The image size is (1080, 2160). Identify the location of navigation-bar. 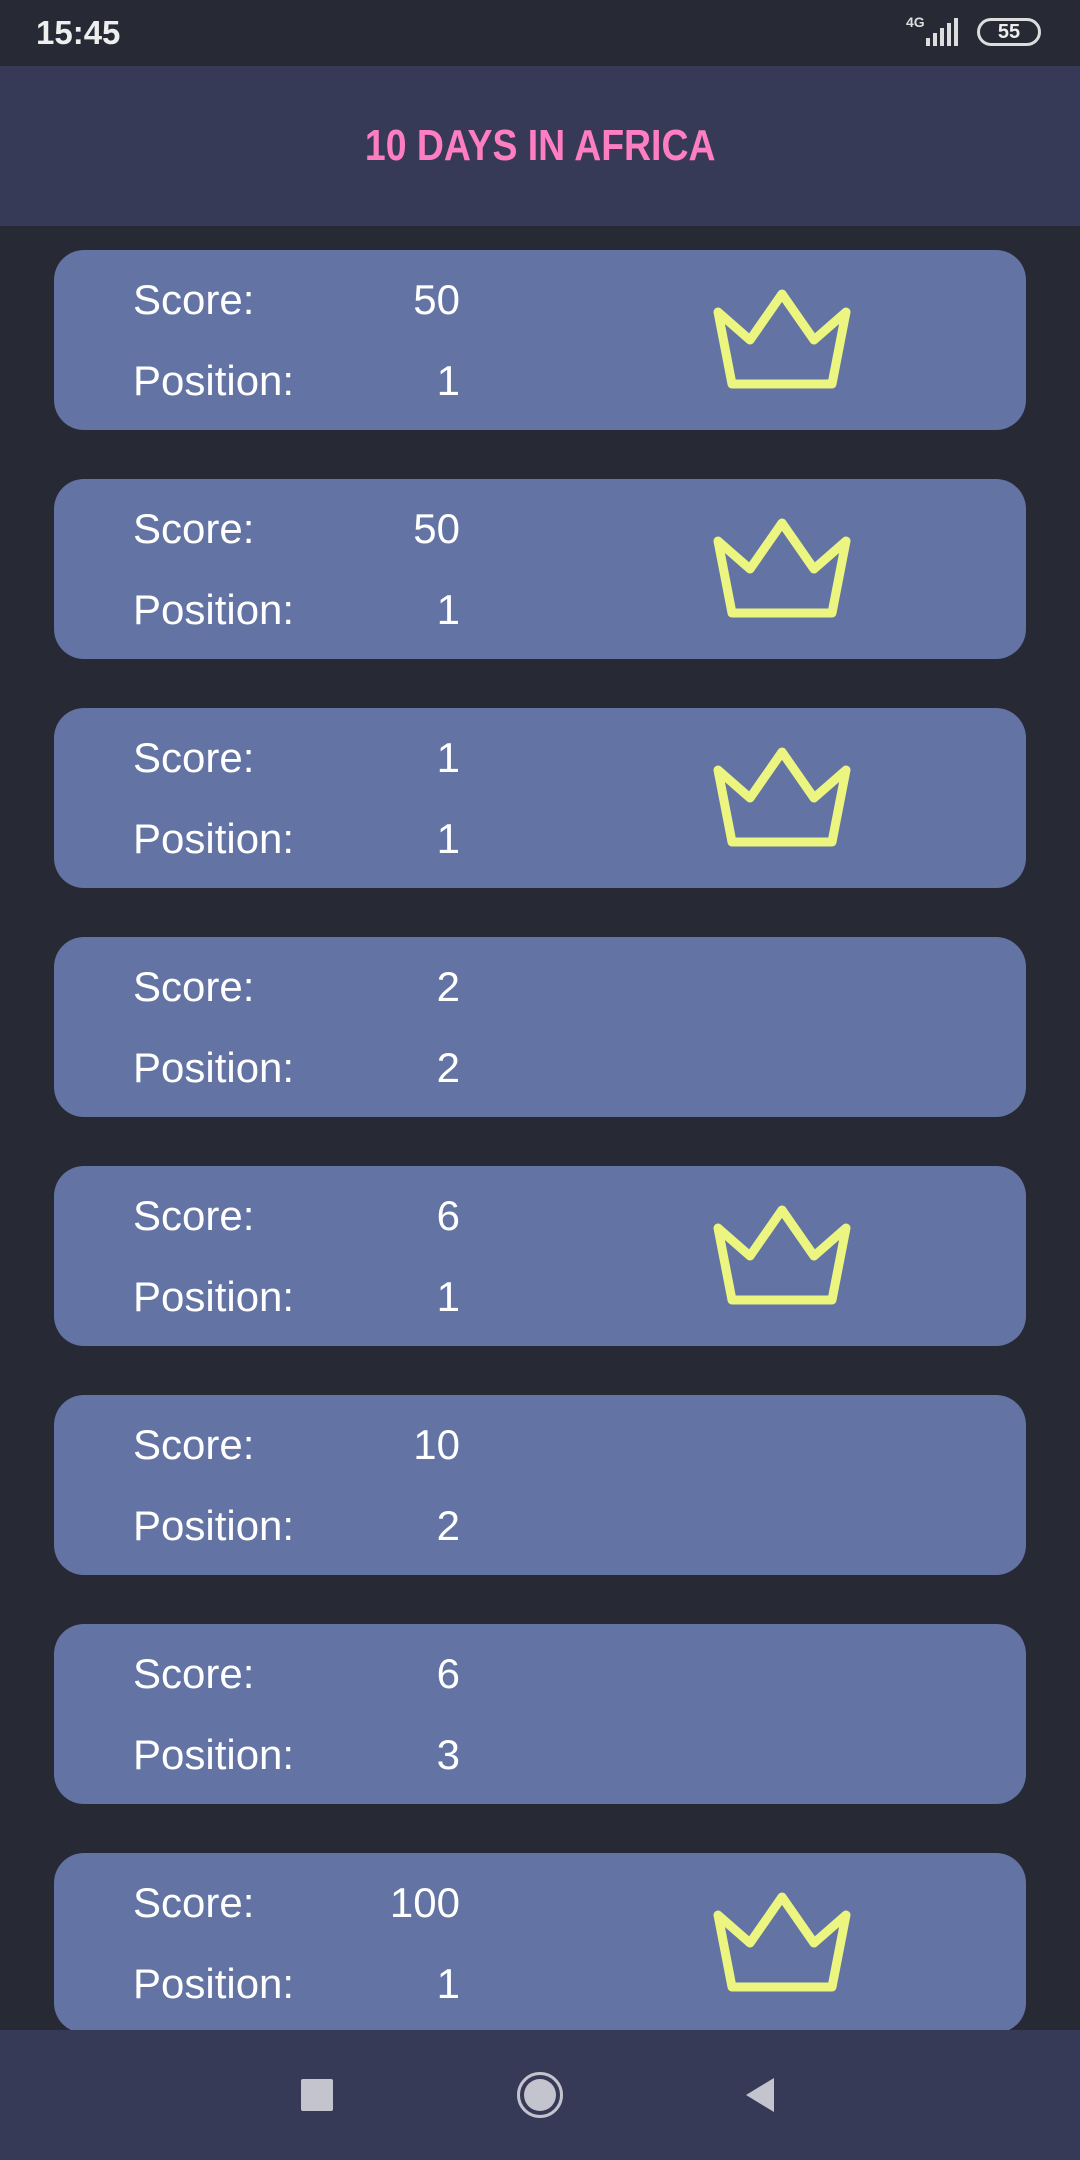
(540, 2095).